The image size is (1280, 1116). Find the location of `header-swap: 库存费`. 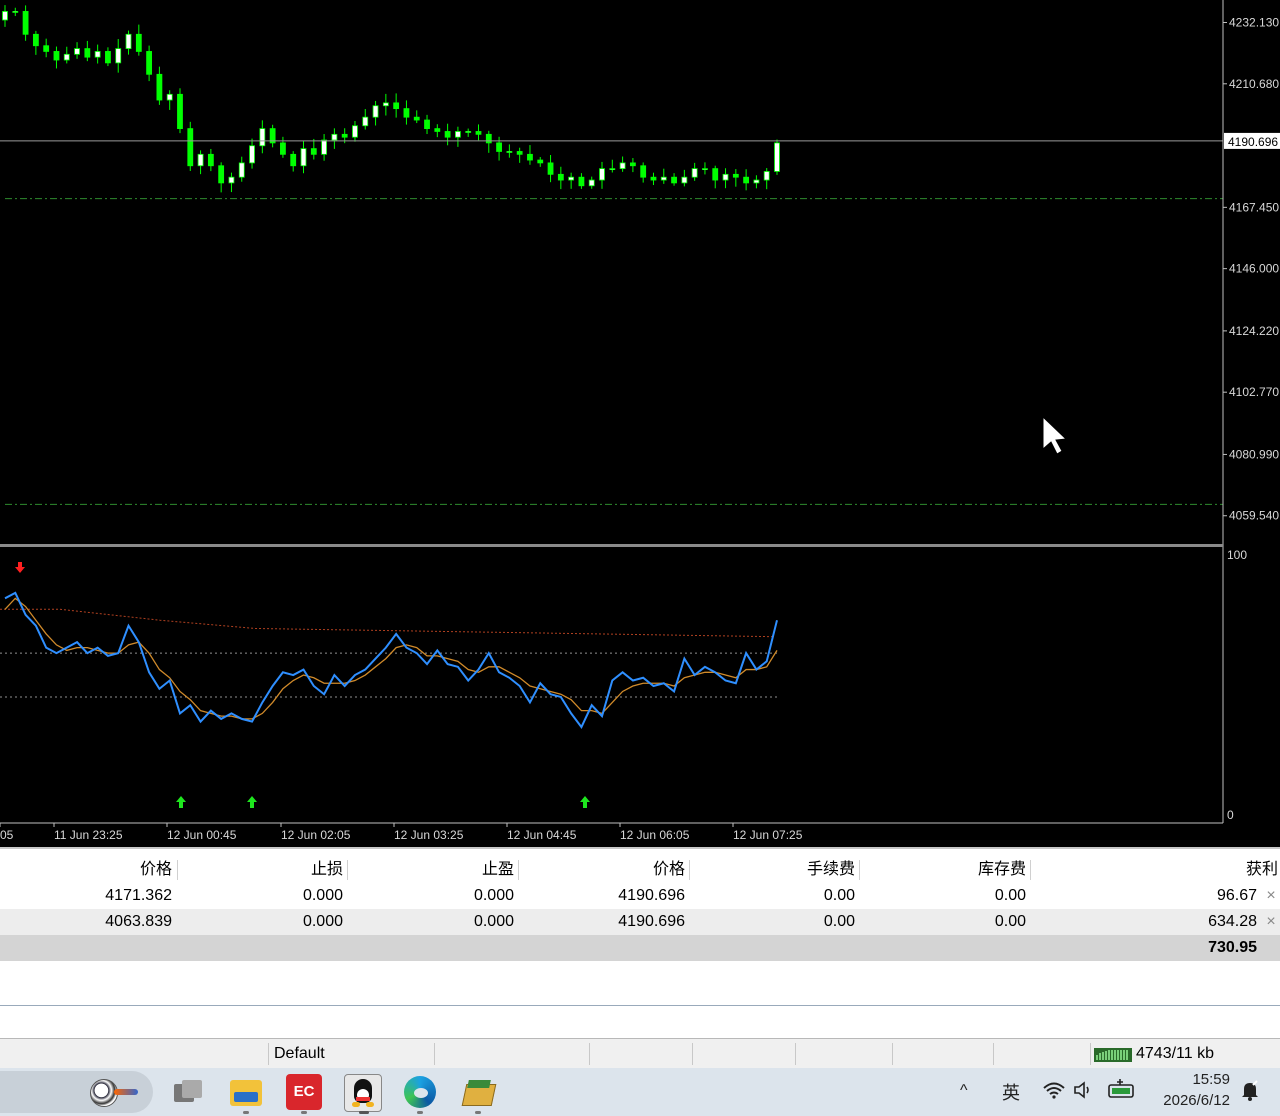

header-swap: 库存费 is located at coordinates (945, 870).